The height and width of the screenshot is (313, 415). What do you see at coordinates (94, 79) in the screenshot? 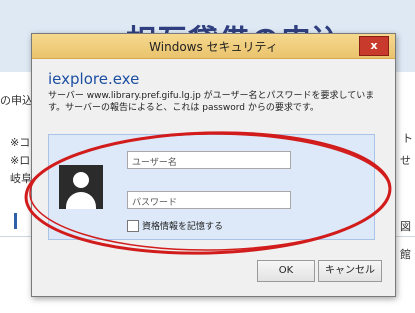
I see `app-name: iexplore.exe` at bounding box center [94, 79].